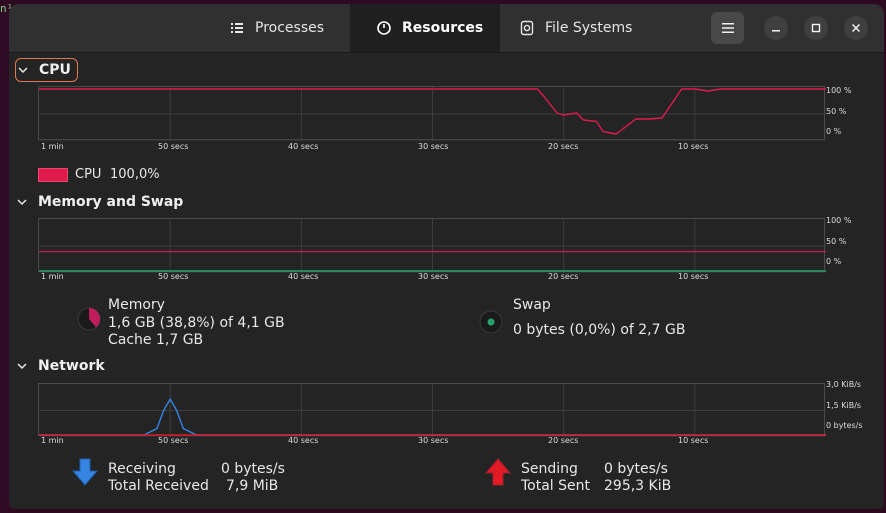 This screenshot has height=513, width=886. I want to click on receiving-label: Receiving, so click(142, 469).